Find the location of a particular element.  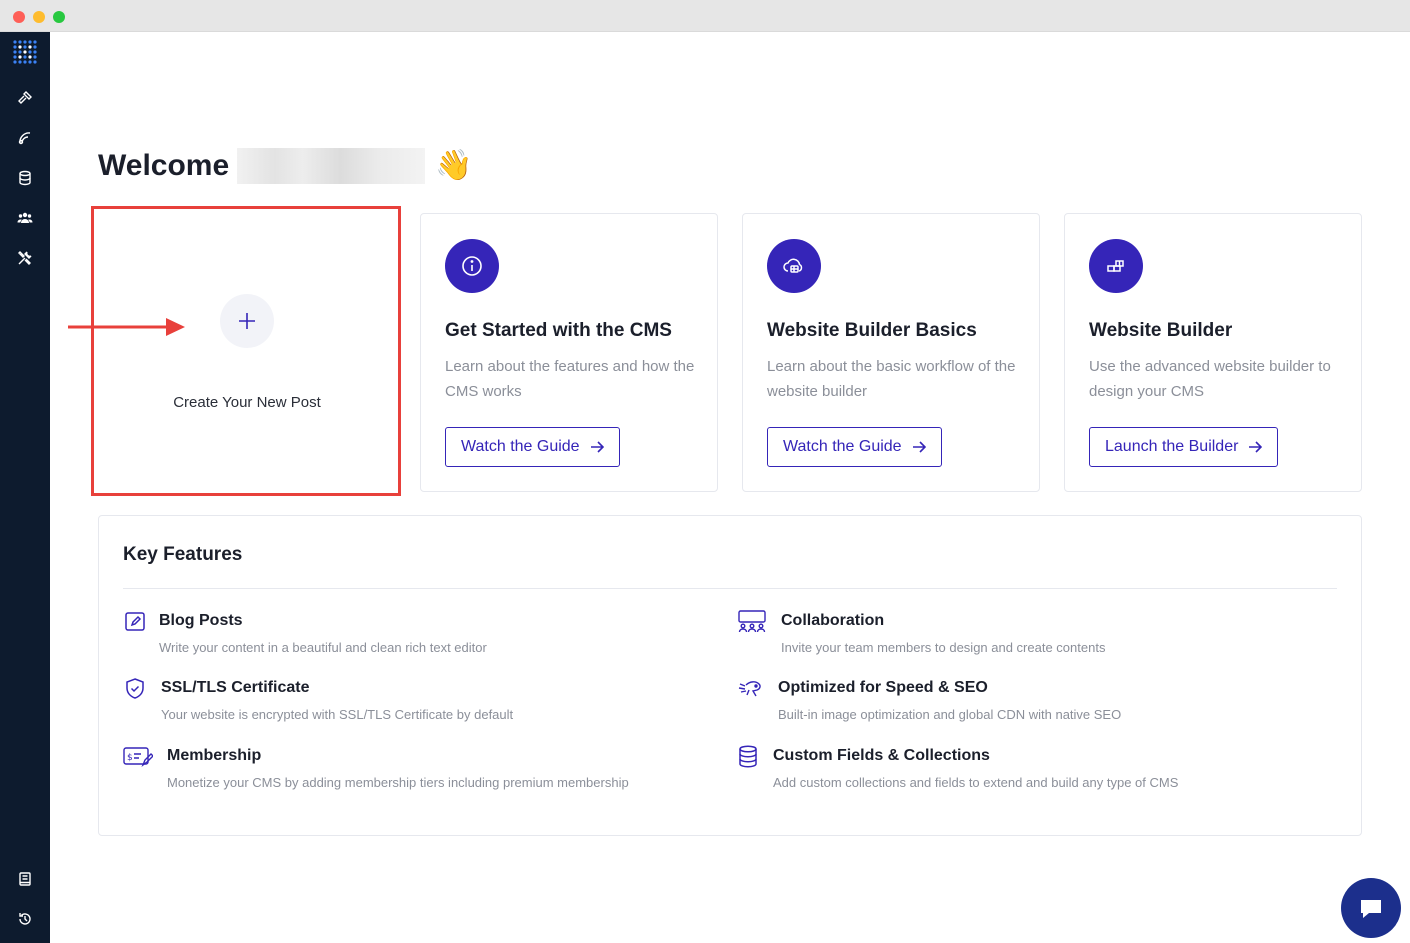

chat-icon is located at coordinates (1371, 908).